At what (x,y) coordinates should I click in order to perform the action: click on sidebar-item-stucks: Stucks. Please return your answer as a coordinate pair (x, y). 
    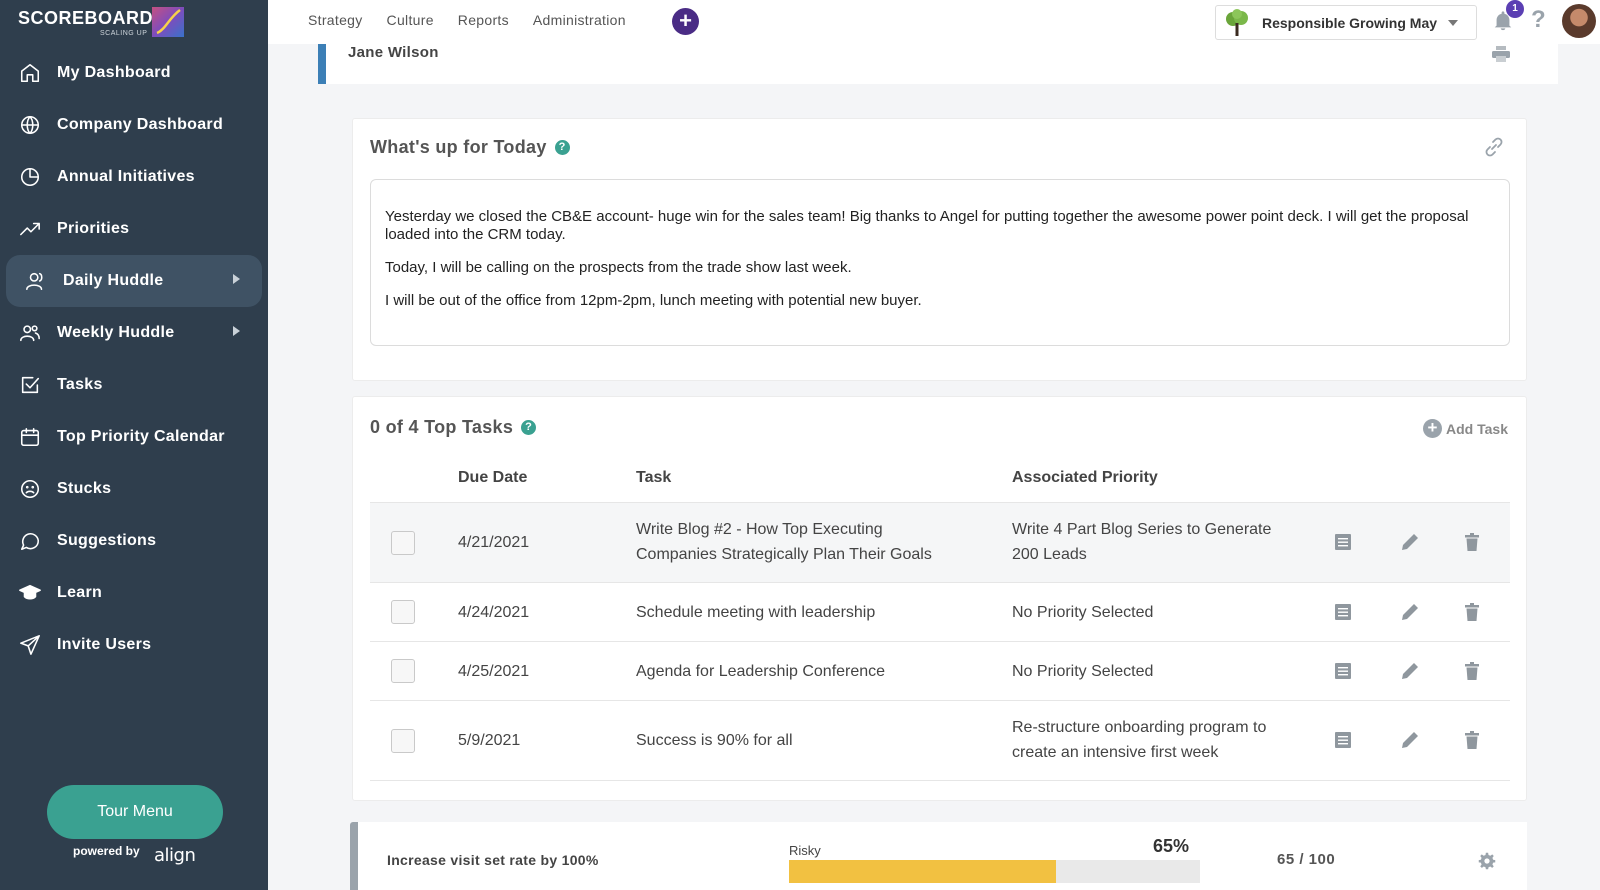
    Looking at the image, I should click on (134, 489).